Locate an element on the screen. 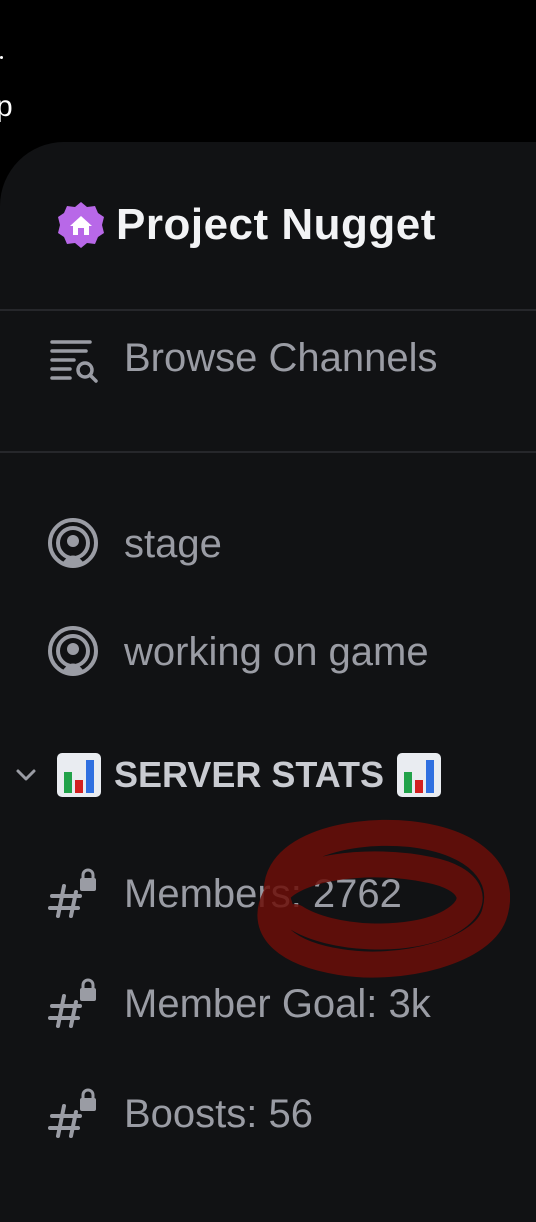 This screenshot has height=1222, width=536. category-label: SERVER STATS is located at coordinates (249, 774).